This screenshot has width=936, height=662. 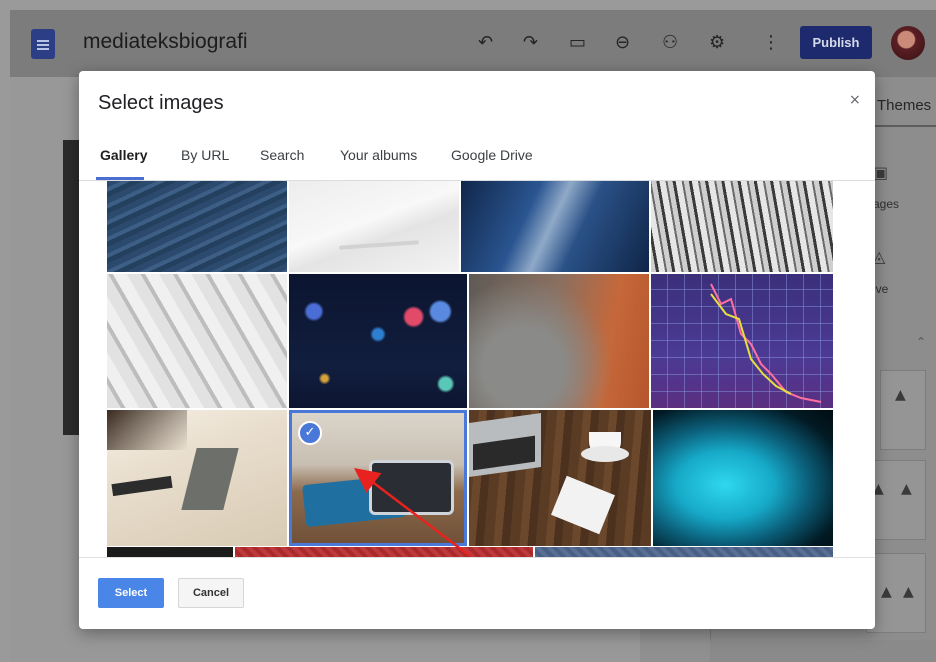 I want to click on gallery-image-orange-blur-gradient, so click(x=559, y=341).